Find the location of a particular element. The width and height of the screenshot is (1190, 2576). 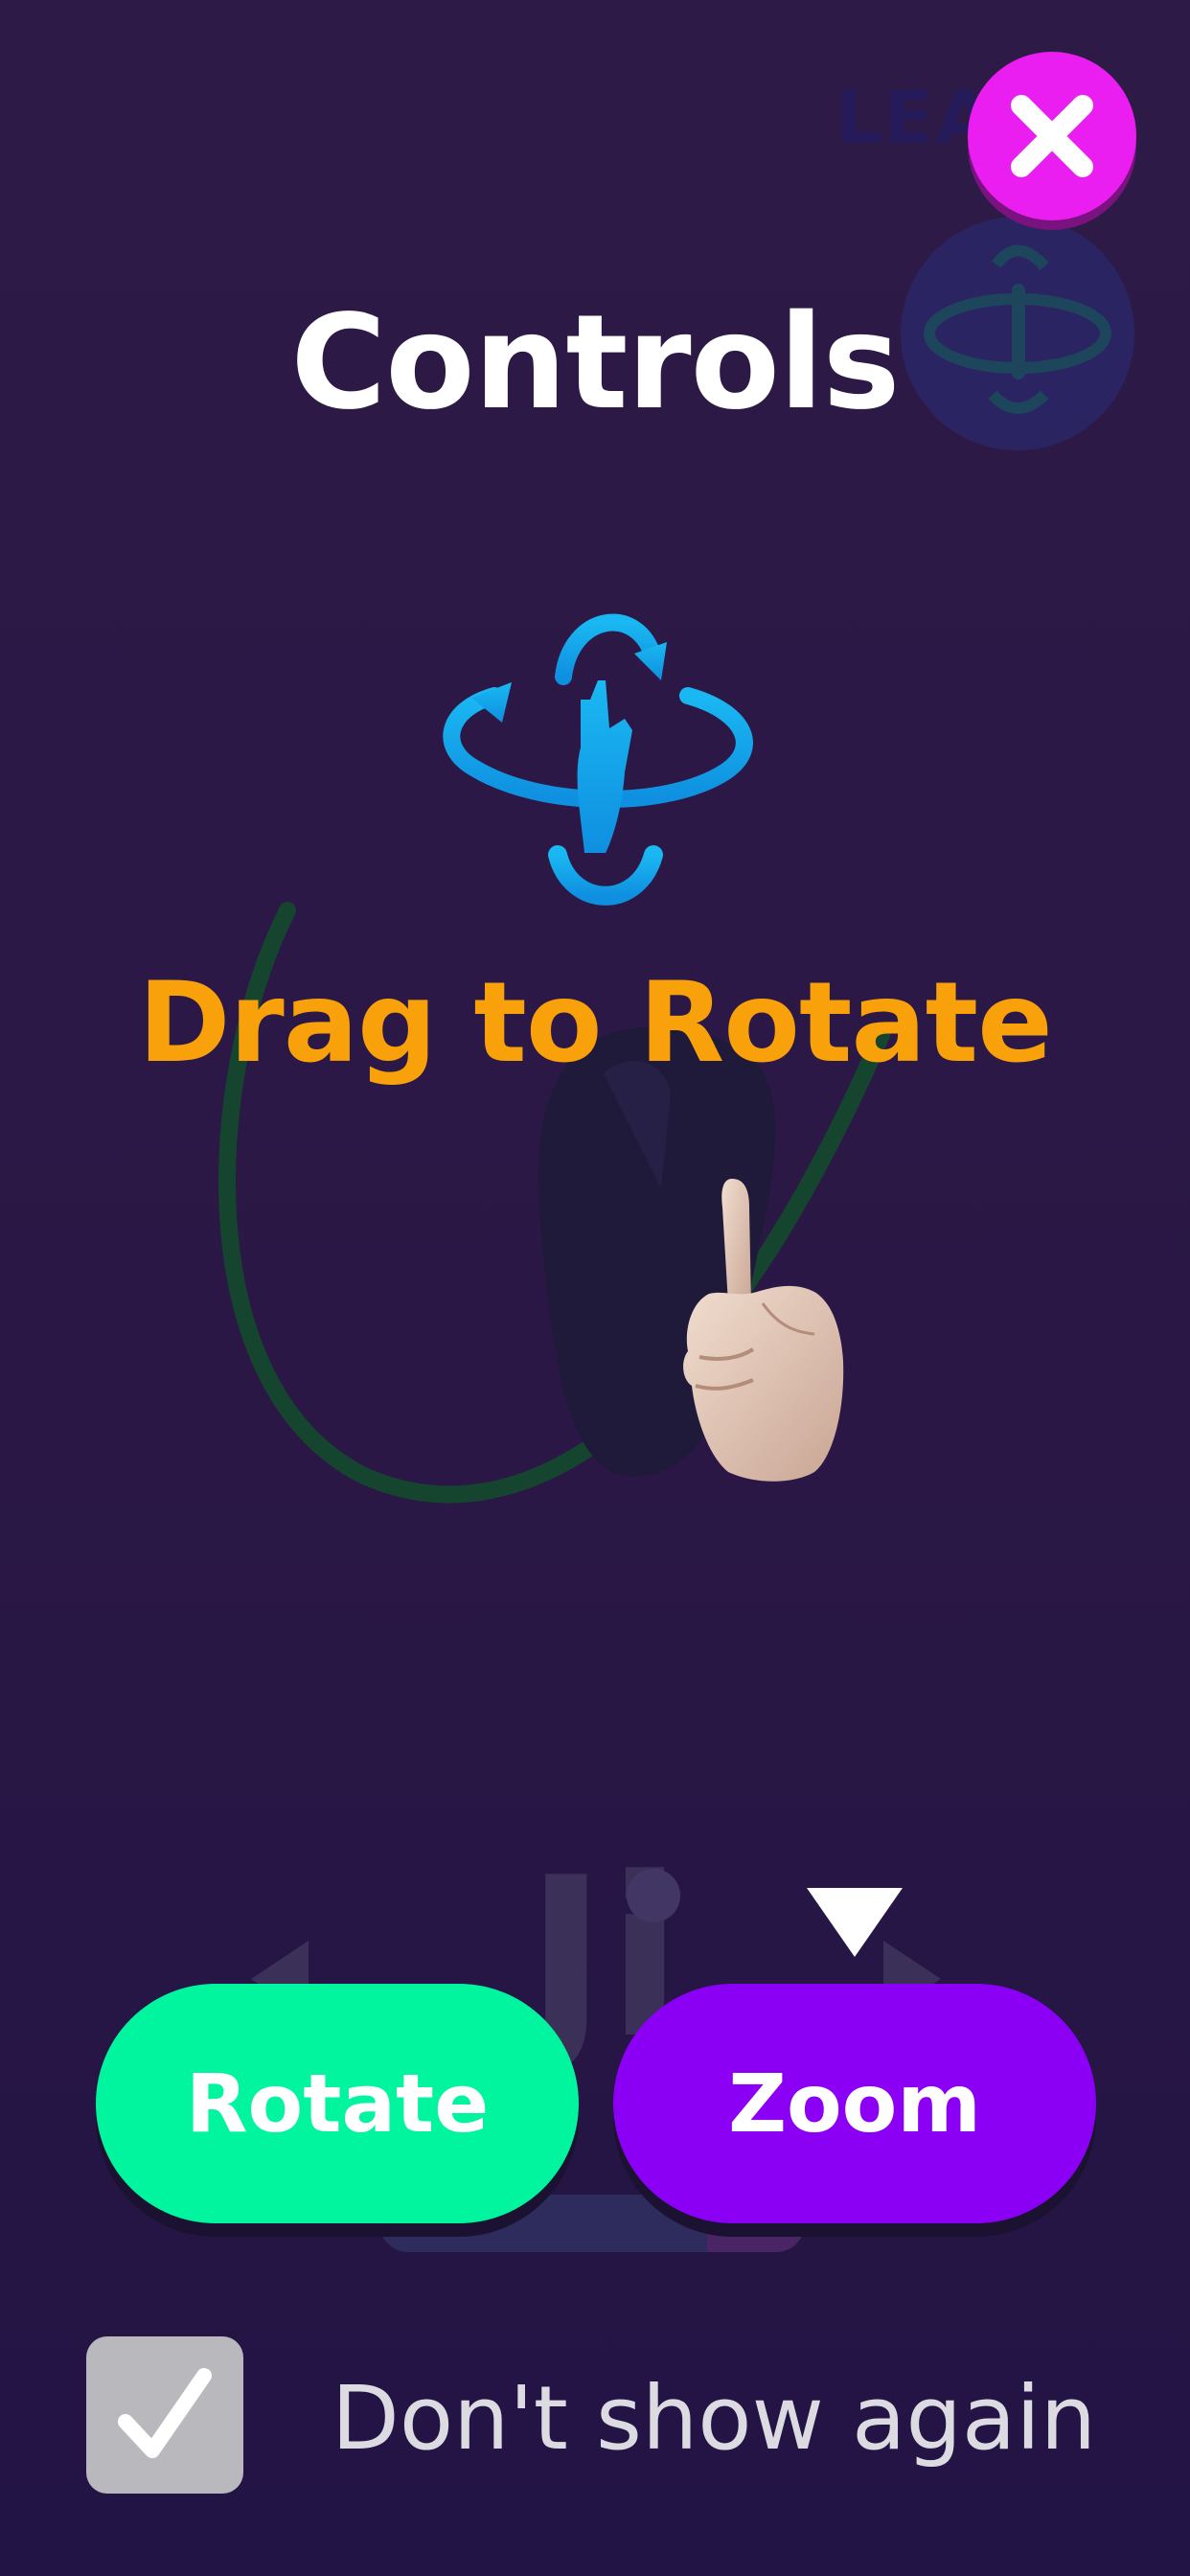

pointing-hand-icon is located at coordinates (763, 1330).